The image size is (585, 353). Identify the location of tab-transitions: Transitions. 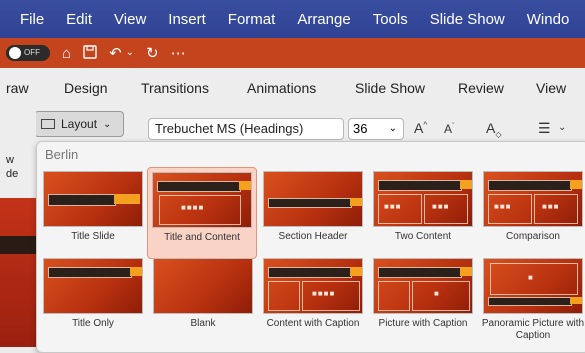
(175, 88).